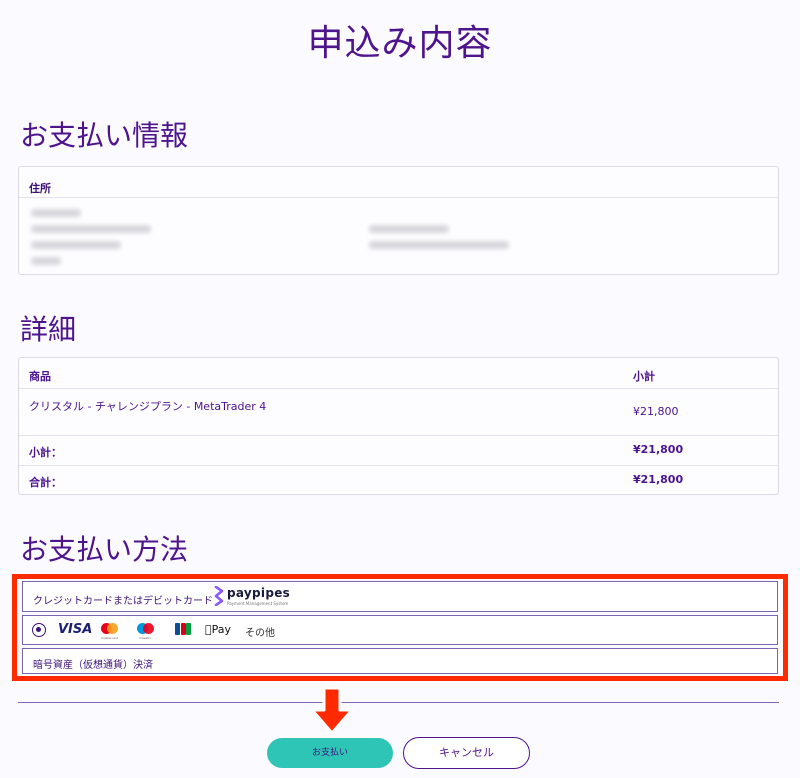 The height and width of the screenshot is (778, 800). Describe the element at coordinates (259, 593) in the screenshot. I see `paypipes-name: paypipes` at that location.